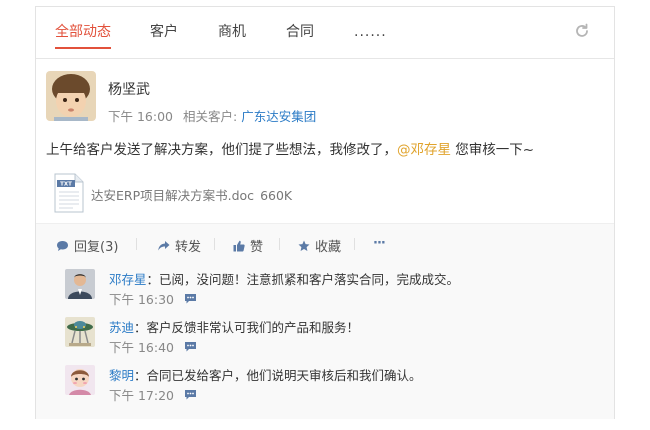  What do you see at coordinates (221, 150) in the screenshot?
I see `post-text: 上午给客户发送了解决方案，他们提了些想法，我修改了，` at bounding box center [221, 150].